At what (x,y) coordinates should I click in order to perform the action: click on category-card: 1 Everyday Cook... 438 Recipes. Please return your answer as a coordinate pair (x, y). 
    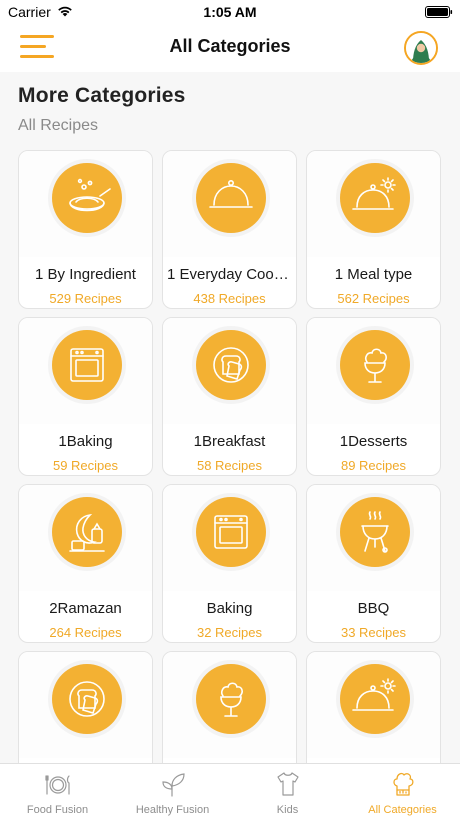
    Looking at the image, I should click on (229, 229).